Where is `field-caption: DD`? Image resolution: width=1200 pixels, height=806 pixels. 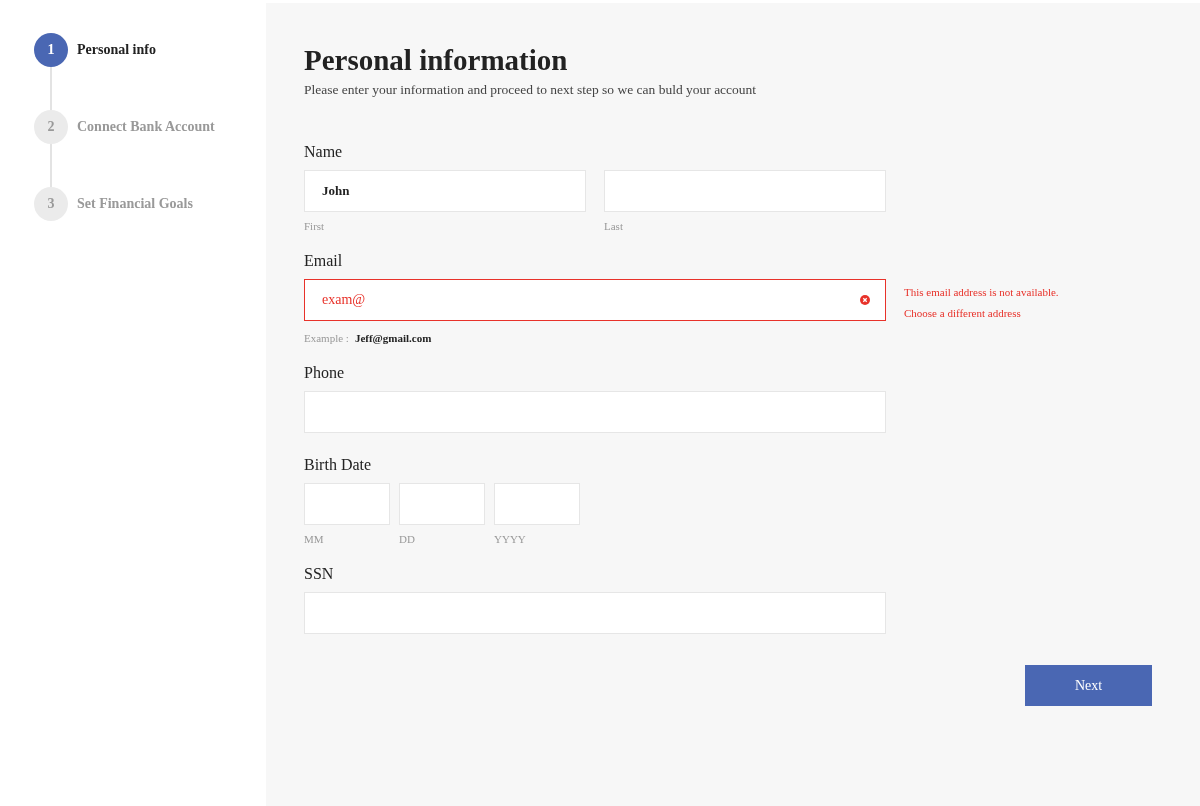
field-caption: DD is located at coordinates (407, 539).